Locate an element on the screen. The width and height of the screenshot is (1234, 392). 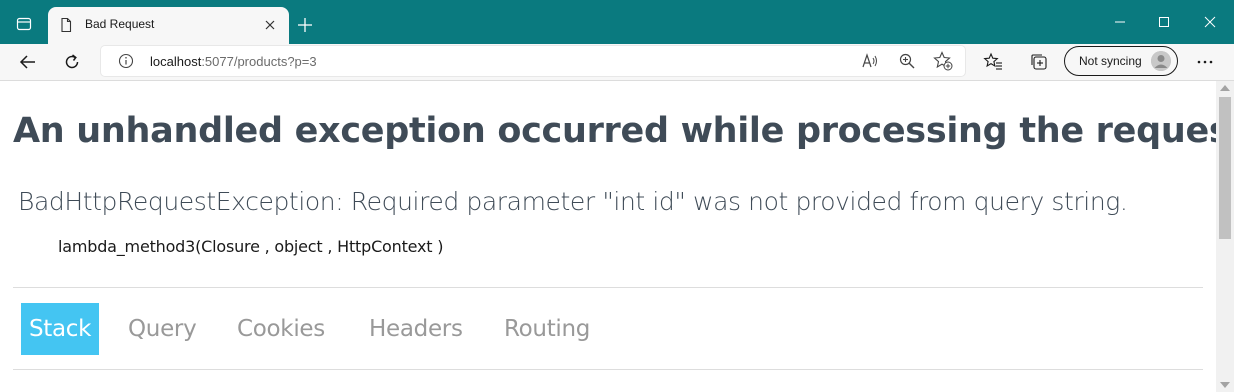
avatar is located at coordinates (1161, 61).